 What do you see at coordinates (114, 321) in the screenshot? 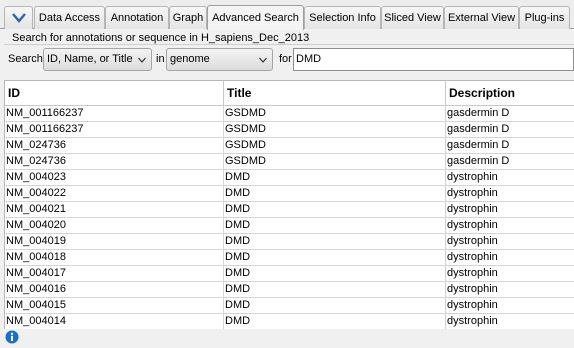
I see `cell-id: NM_004014` at bounding box center [114, 321].